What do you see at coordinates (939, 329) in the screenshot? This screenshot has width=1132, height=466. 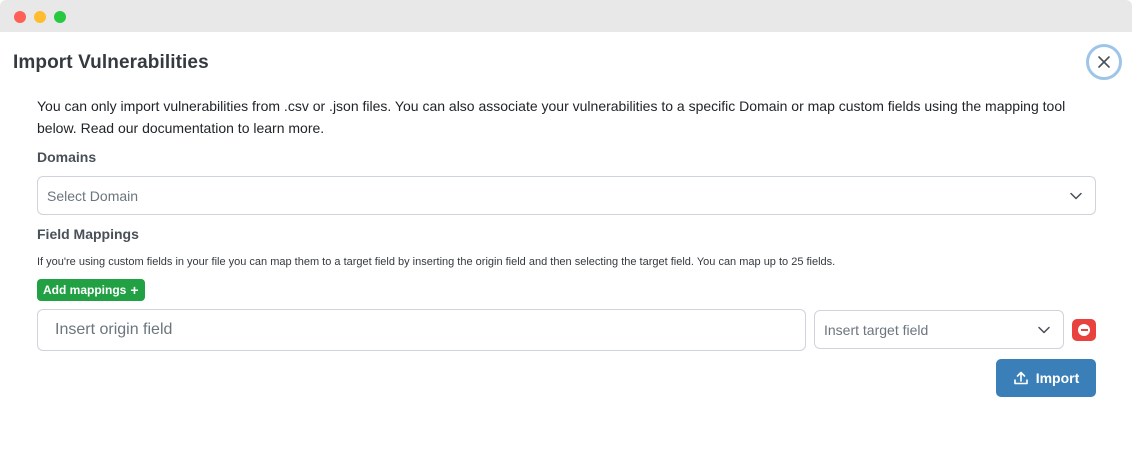 I see `target-field-select: Insert target field` at bounding box center [939, 329].